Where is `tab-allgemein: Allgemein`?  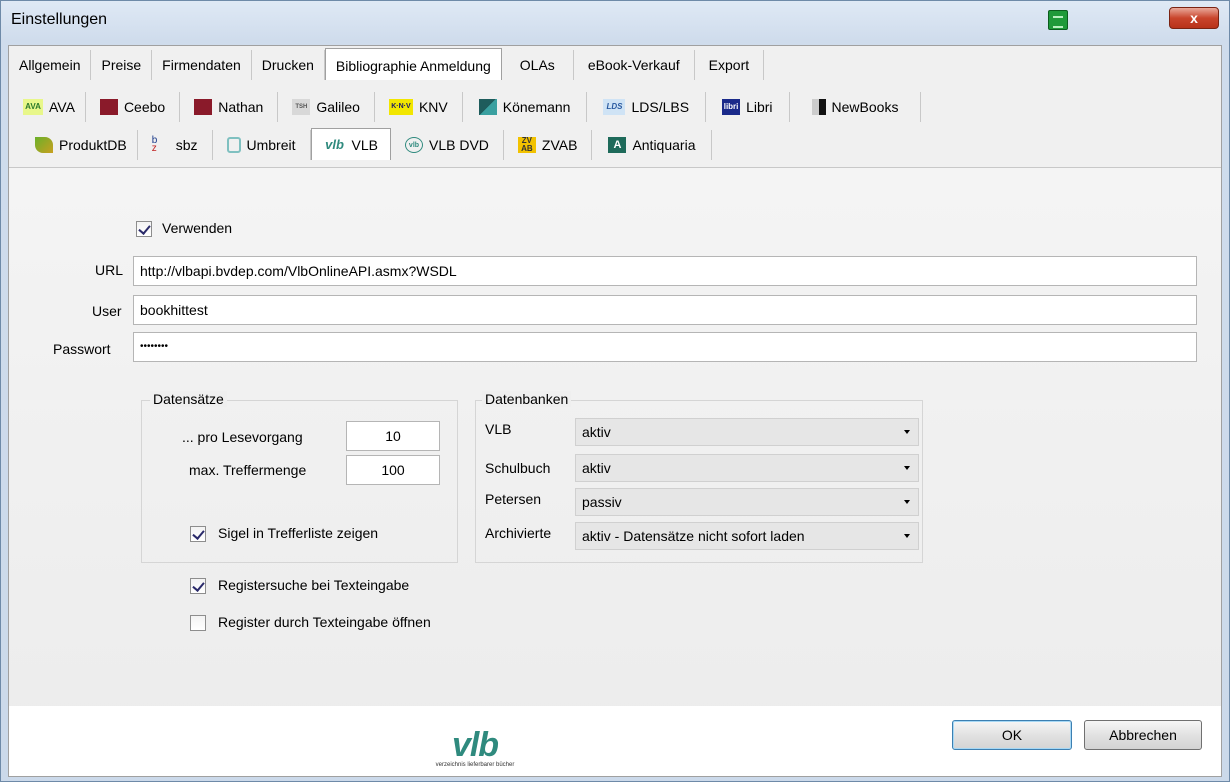 tab-allgemein: Allgemein is located at coordinates (50, 65).